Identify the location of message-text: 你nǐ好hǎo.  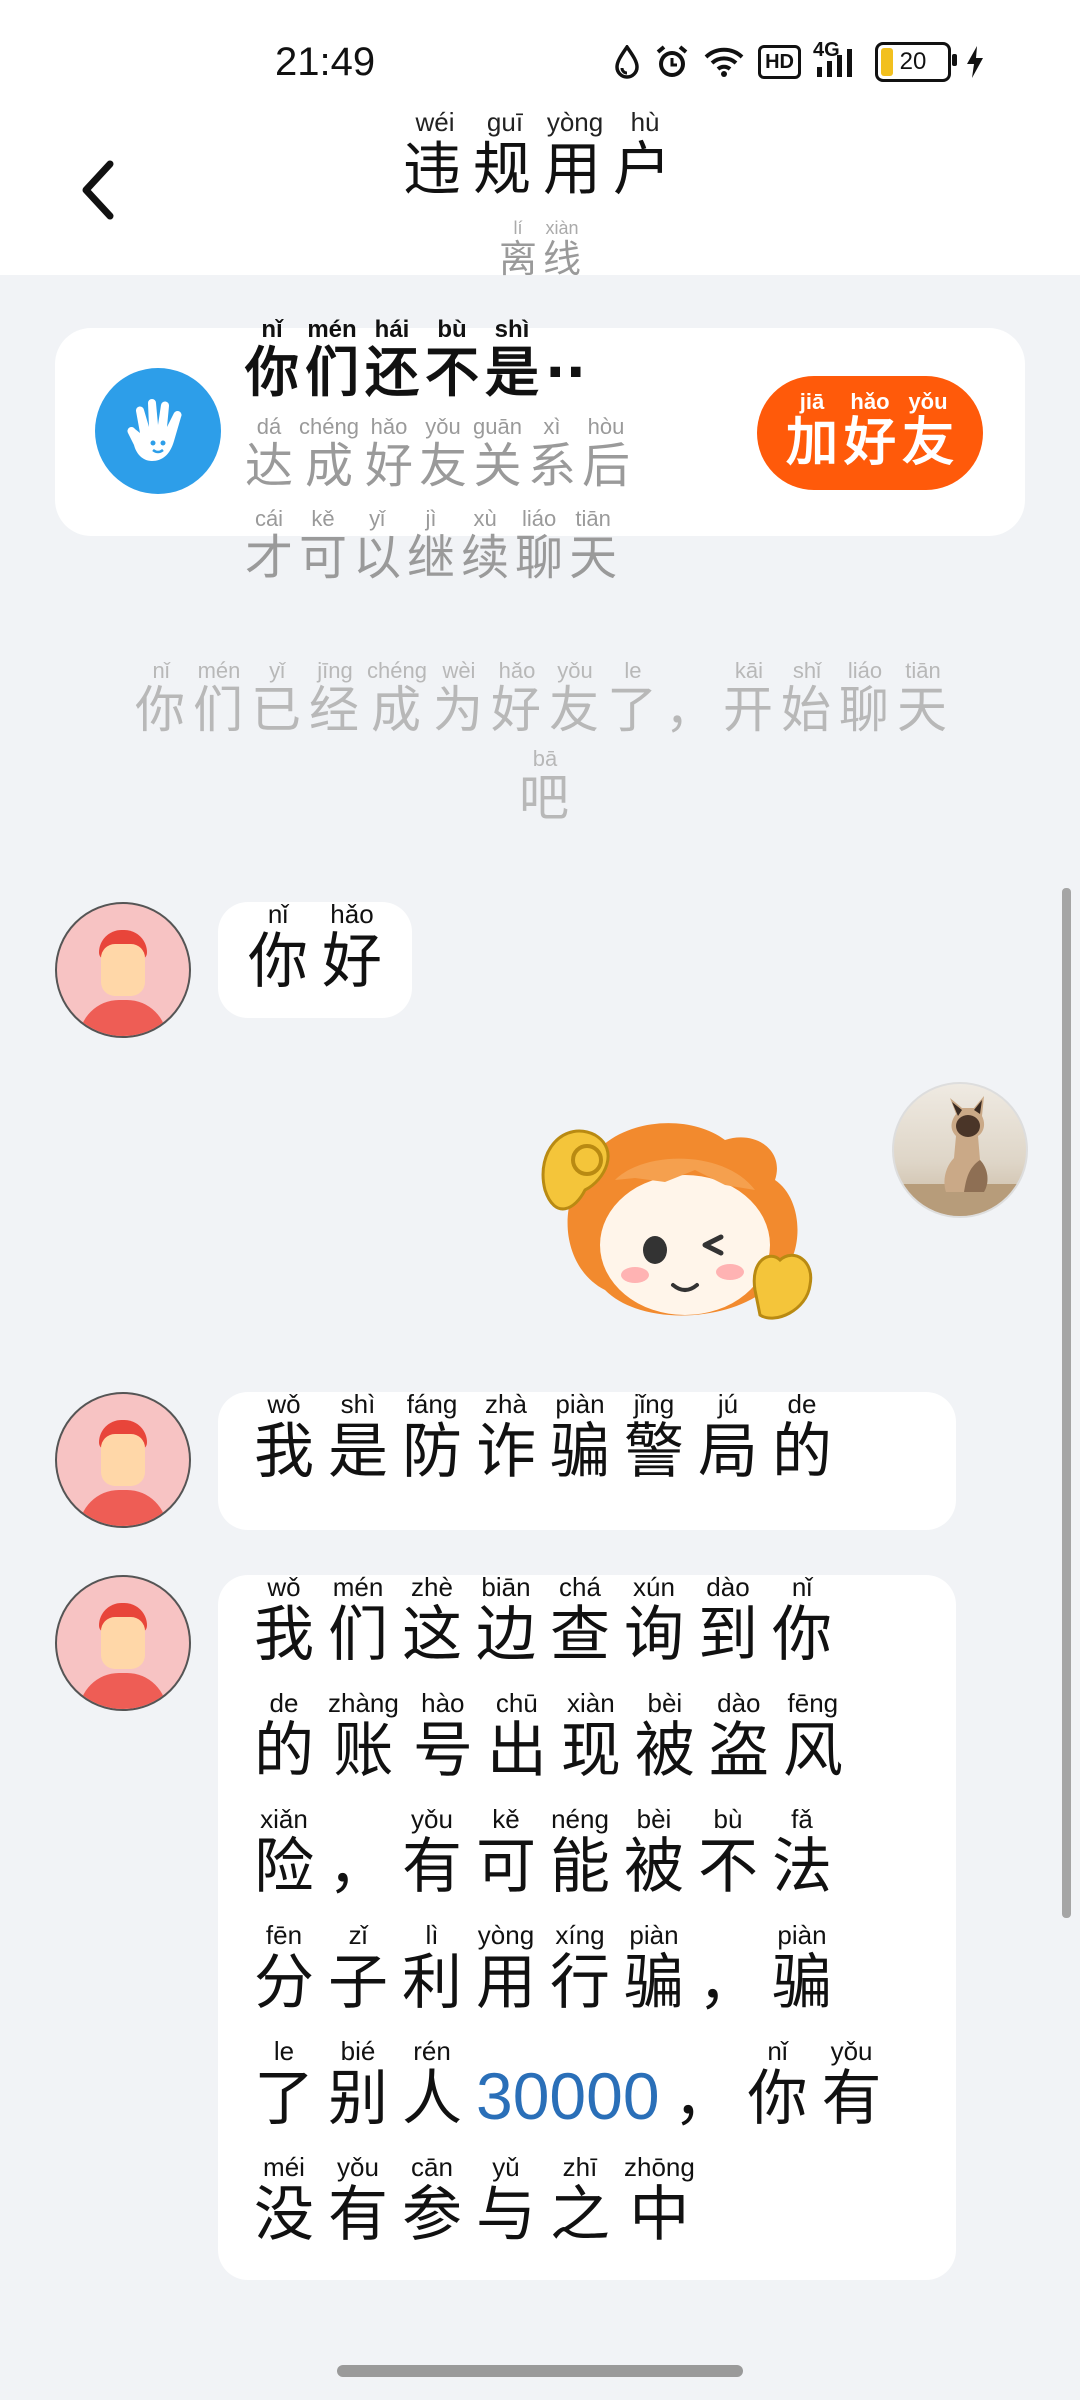
(315, 958).